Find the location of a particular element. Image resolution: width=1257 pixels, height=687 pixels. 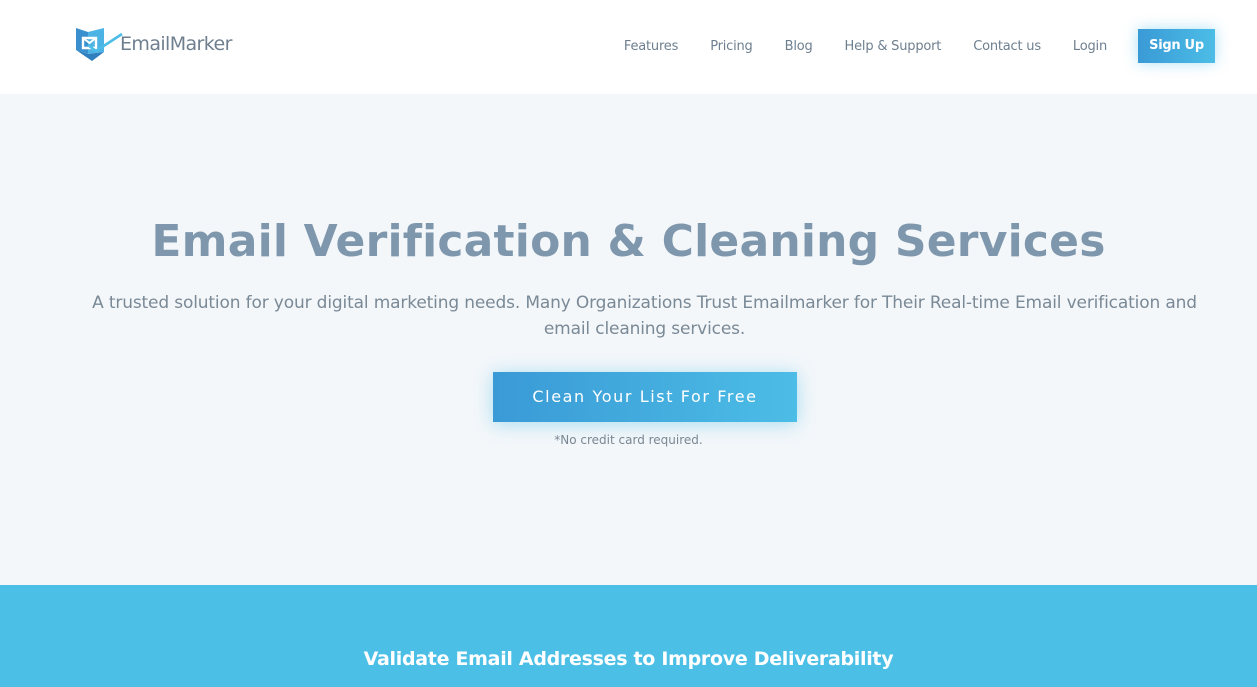

logo-link: EmailMarker is located at coordinates (153, 44).